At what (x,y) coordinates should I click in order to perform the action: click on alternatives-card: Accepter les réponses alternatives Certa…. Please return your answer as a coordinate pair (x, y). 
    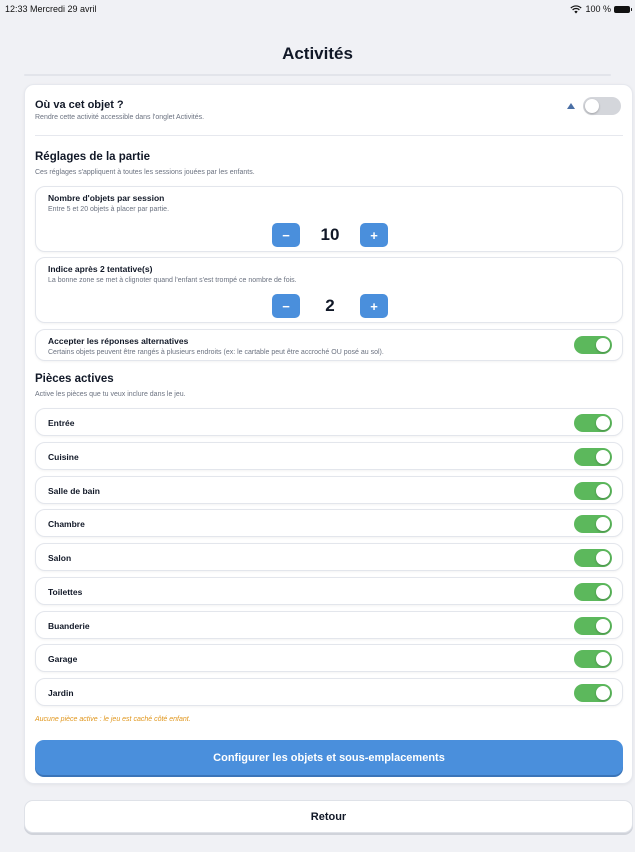
    Looking at the image, I should click on (329, 345).